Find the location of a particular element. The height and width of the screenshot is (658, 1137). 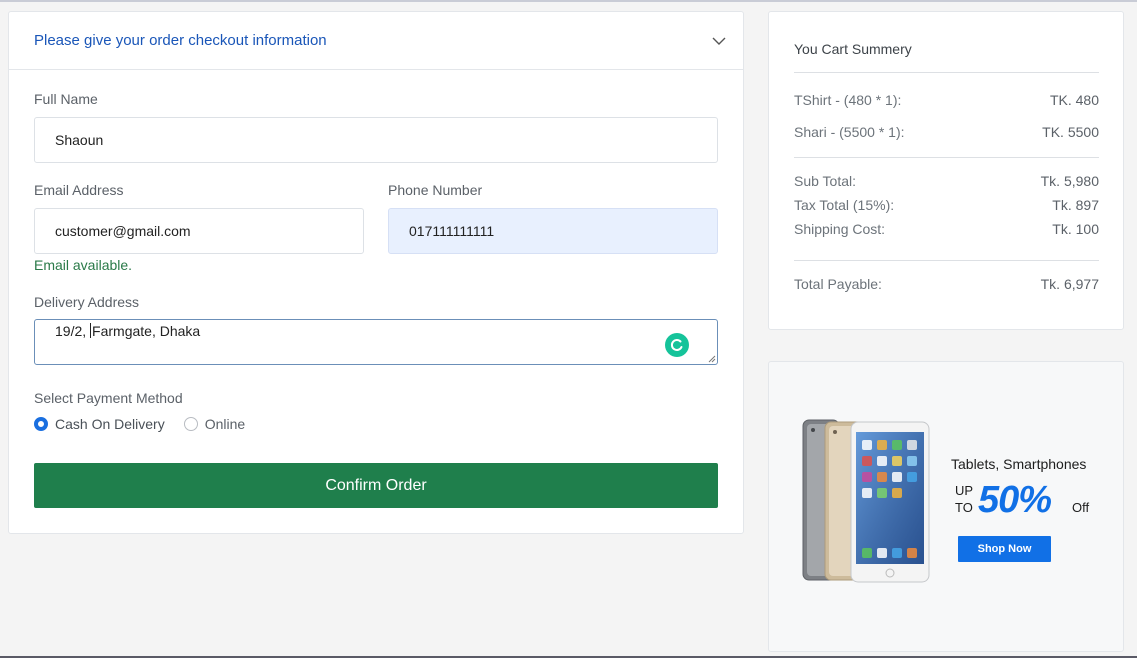

cart-summary-title: You Cart Summery is located at coordinates (853, 49).